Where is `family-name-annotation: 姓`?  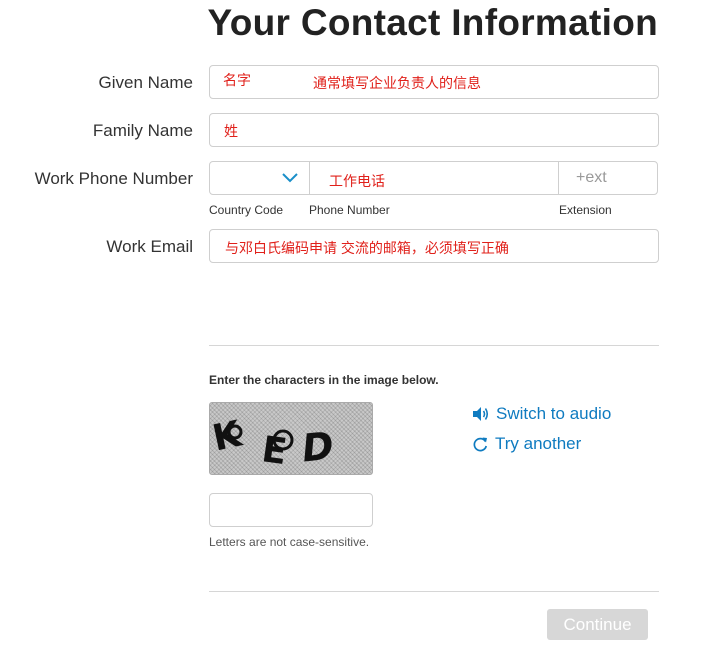 family-name-annotation: 姓 is located at coordinates (231, 131).